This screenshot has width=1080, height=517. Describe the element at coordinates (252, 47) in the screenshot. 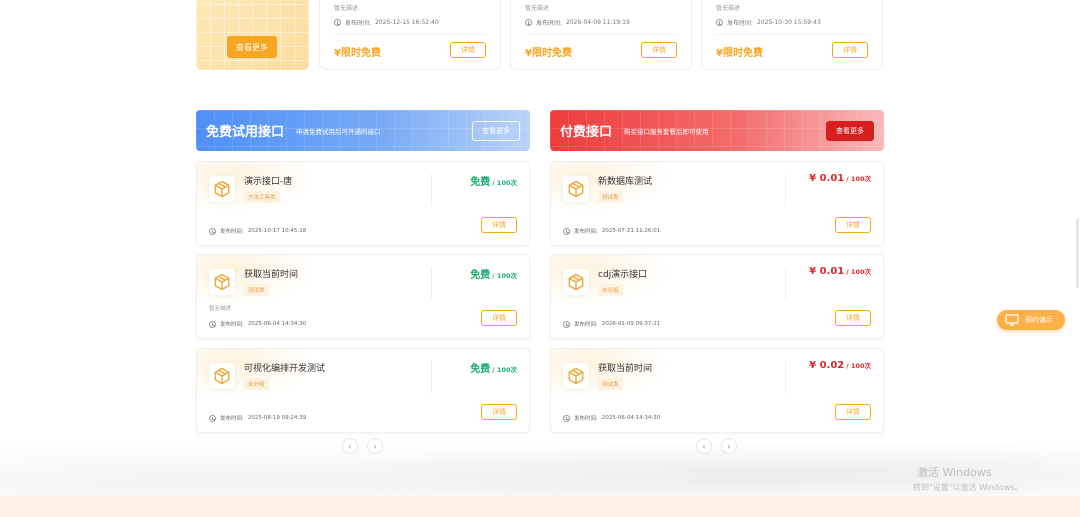

I see `top-view-more-button: 查看更多` at that location.